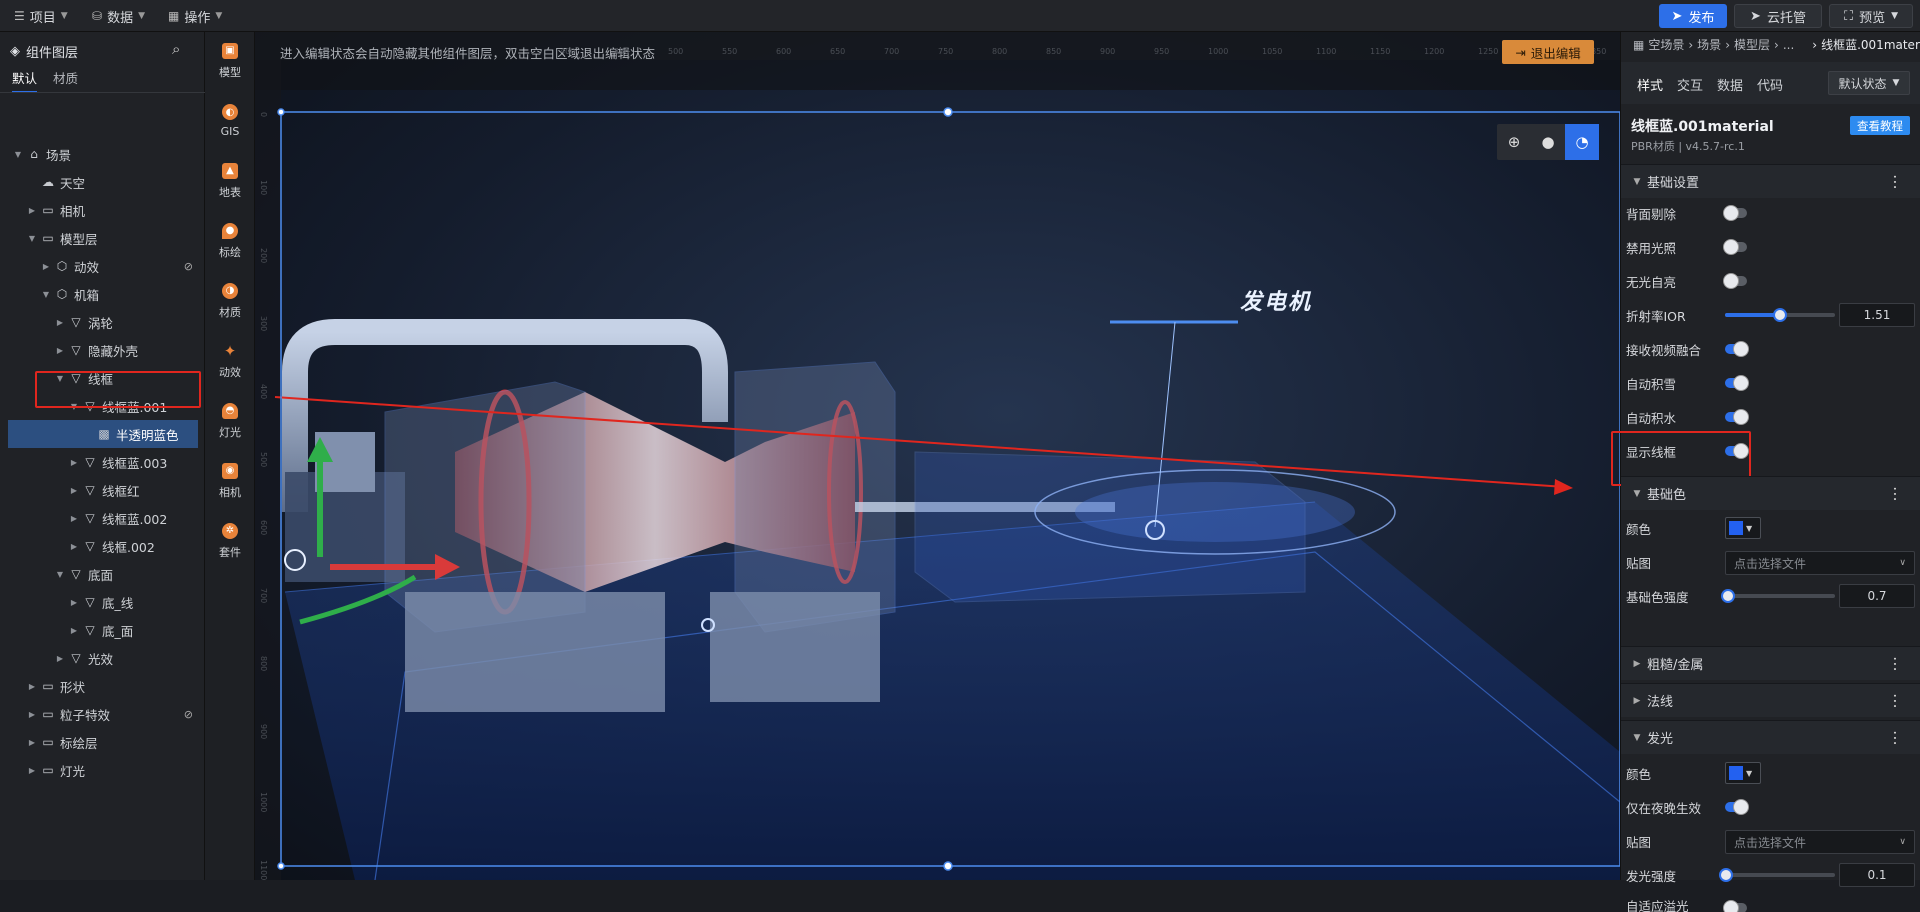 Image resolution: width=1920 pixels, height=912 pixels. Describe the element at coordinates (1877, 875) in the screenshot. I see `emissive-intensity-input: 0.1` at that location.